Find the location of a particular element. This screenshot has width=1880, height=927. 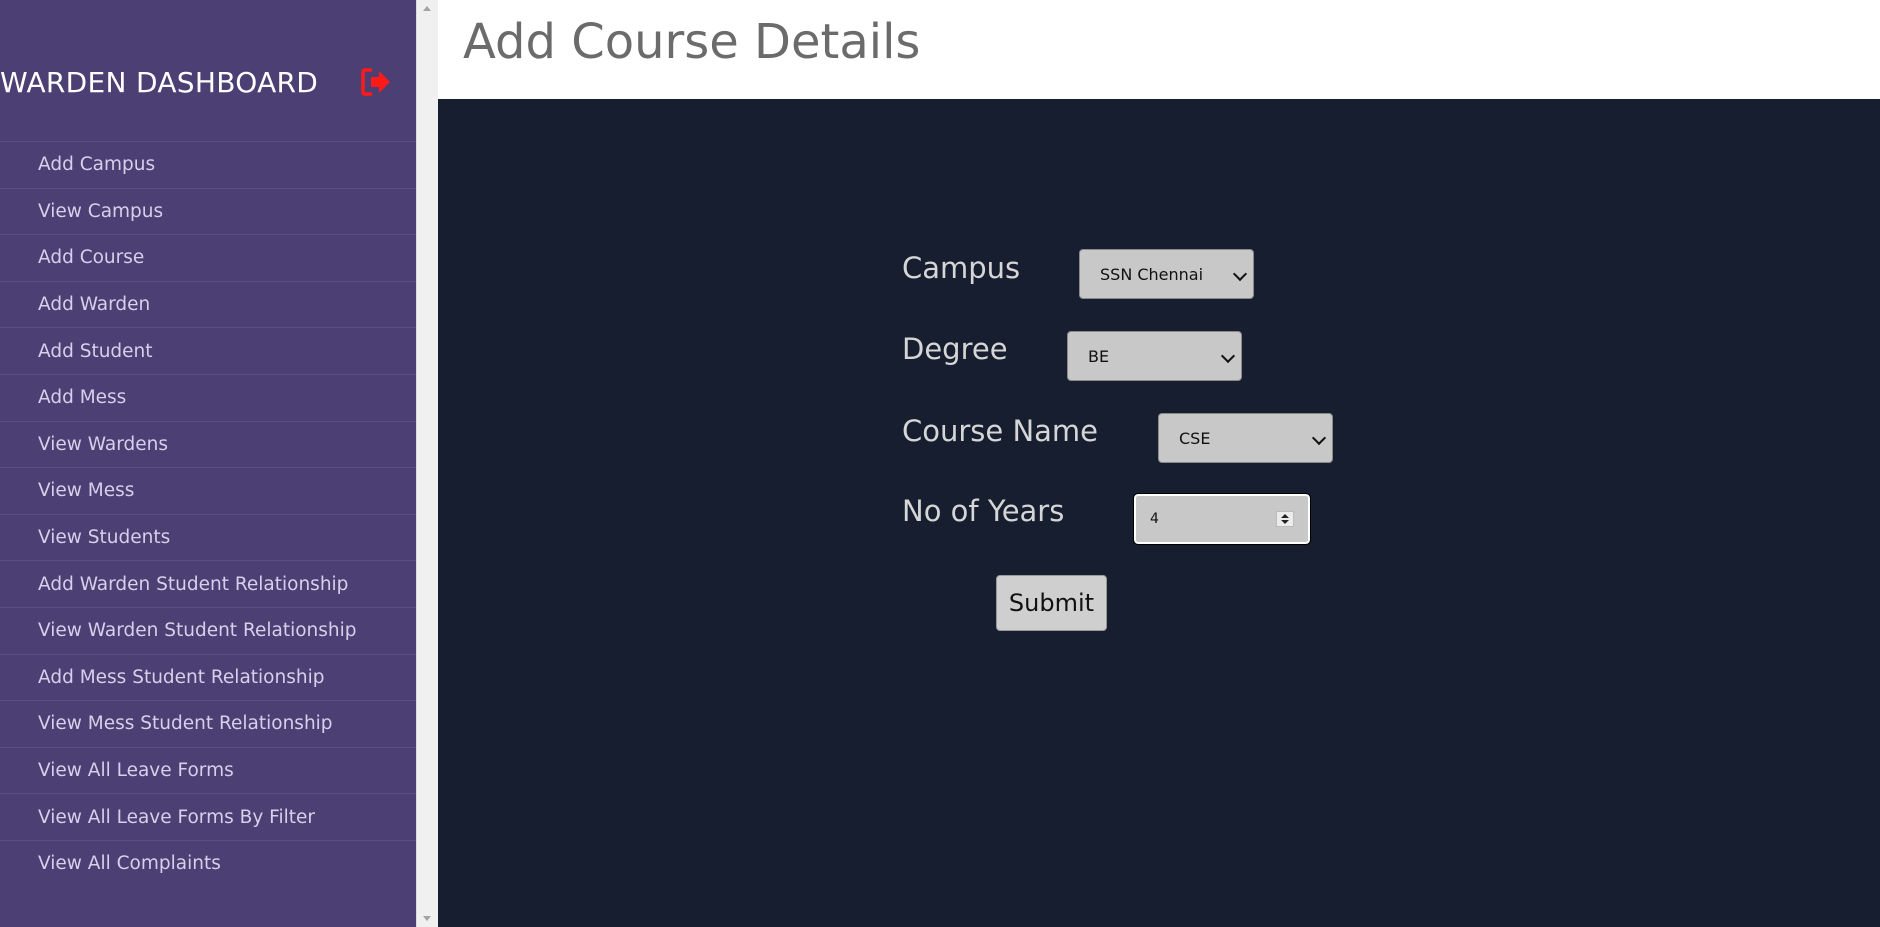

years-label: No of Years is located at coordinates (983, 511).